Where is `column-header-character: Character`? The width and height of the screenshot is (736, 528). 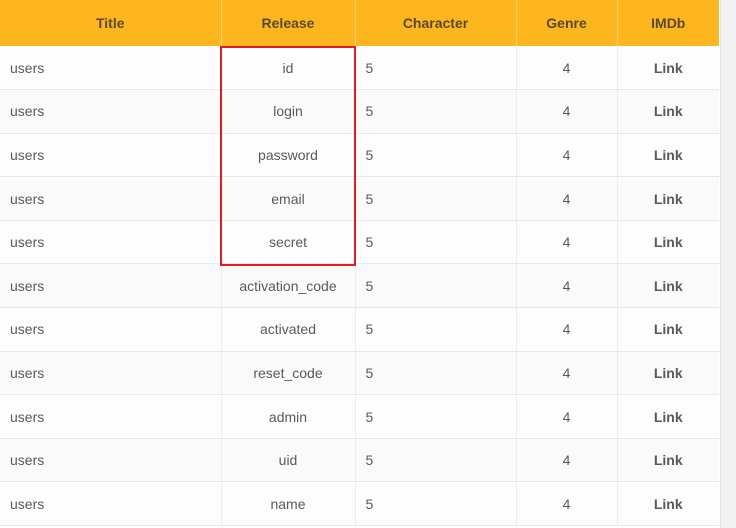
column-header-character: Character is located at coordinates (436, 23).